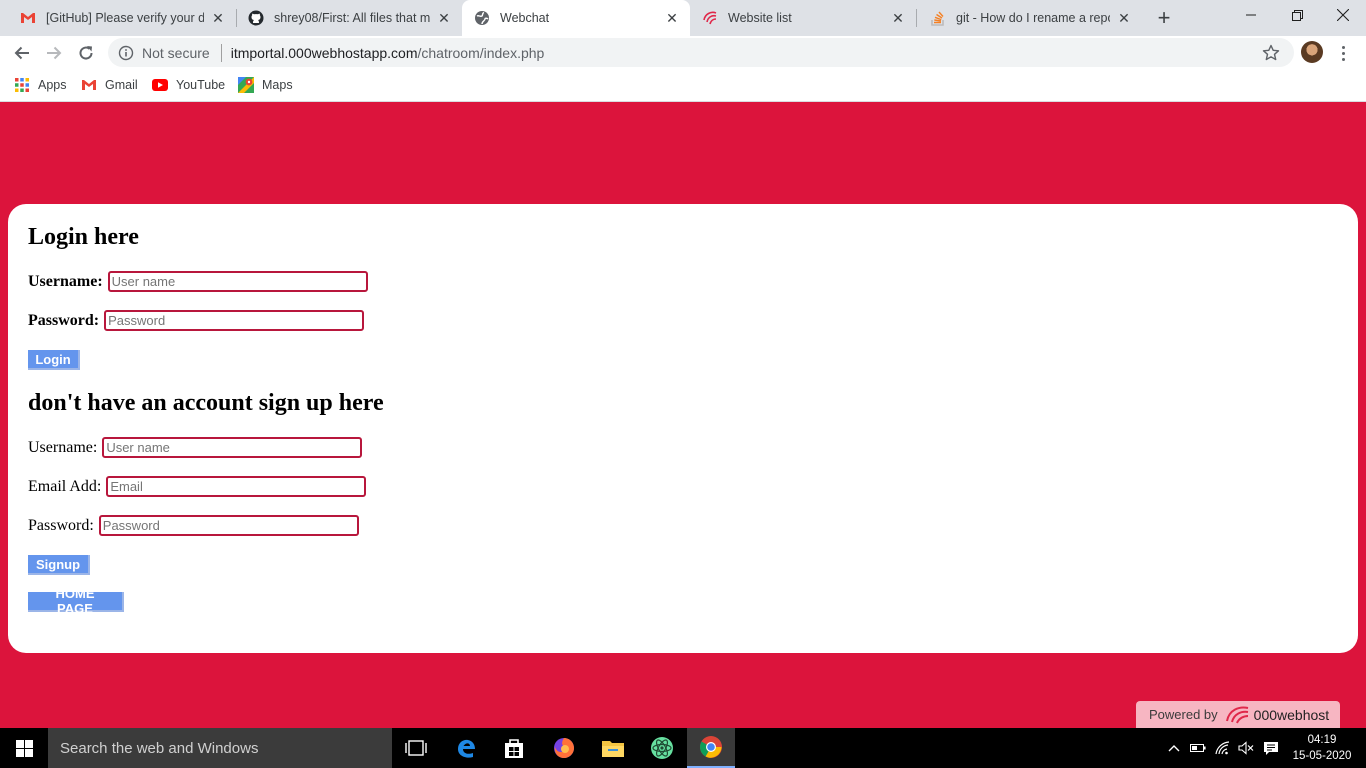 This screenshot has height=768, width=1366. I want to click on powered-by-brand: 000webhost, so click(1291, 714).